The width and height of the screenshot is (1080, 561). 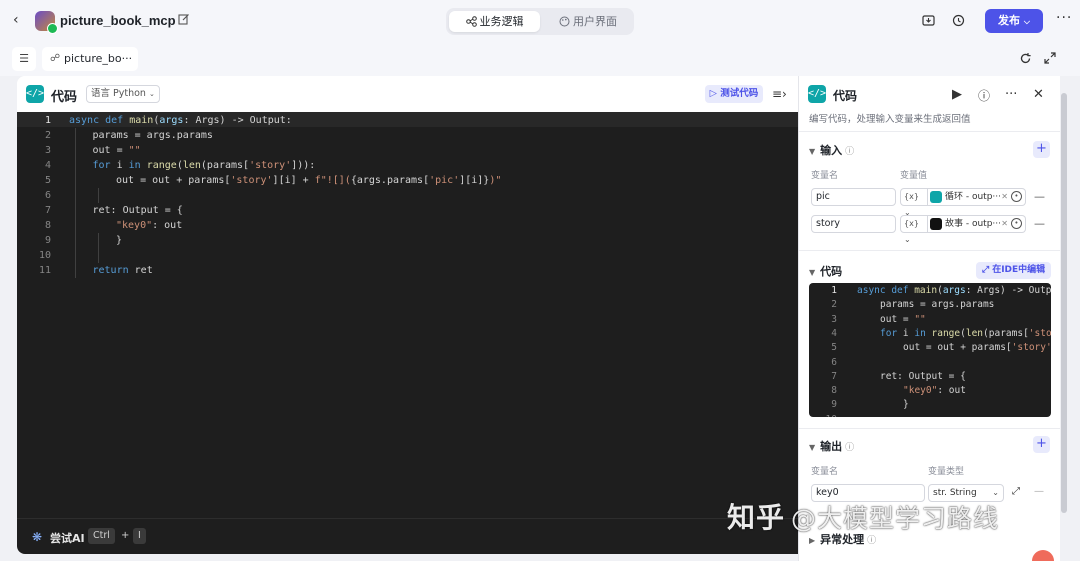 I want to click on expand-icon: ⤢, so click(x=1016, y=491).